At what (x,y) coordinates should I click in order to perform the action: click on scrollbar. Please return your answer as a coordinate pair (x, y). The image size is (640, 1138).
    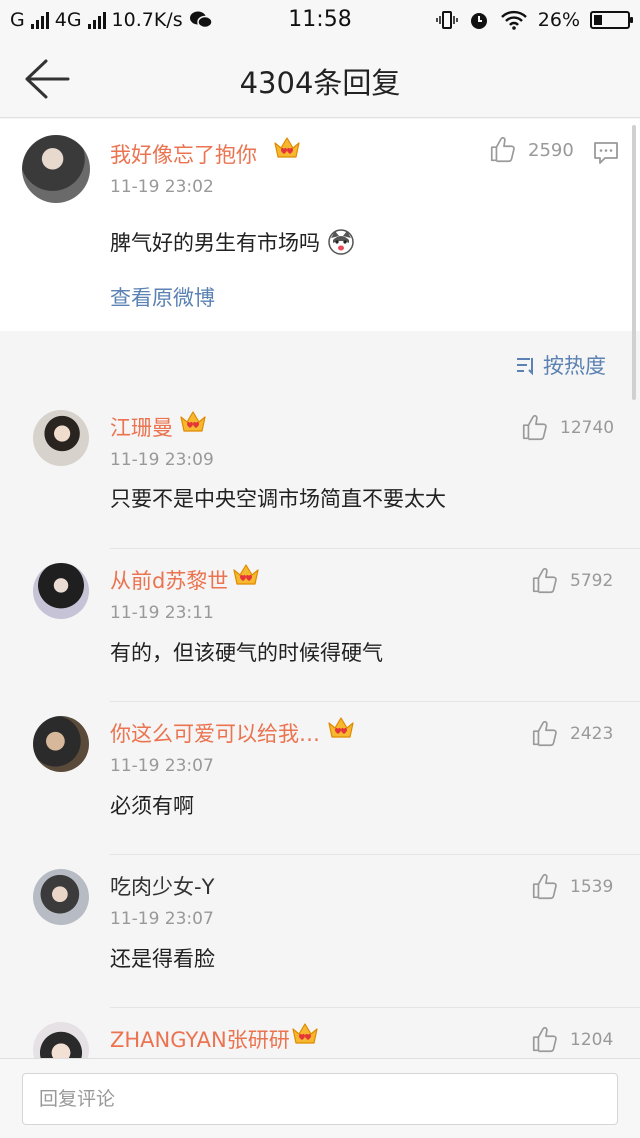
    Looking at the image, I should click on (634, 262).